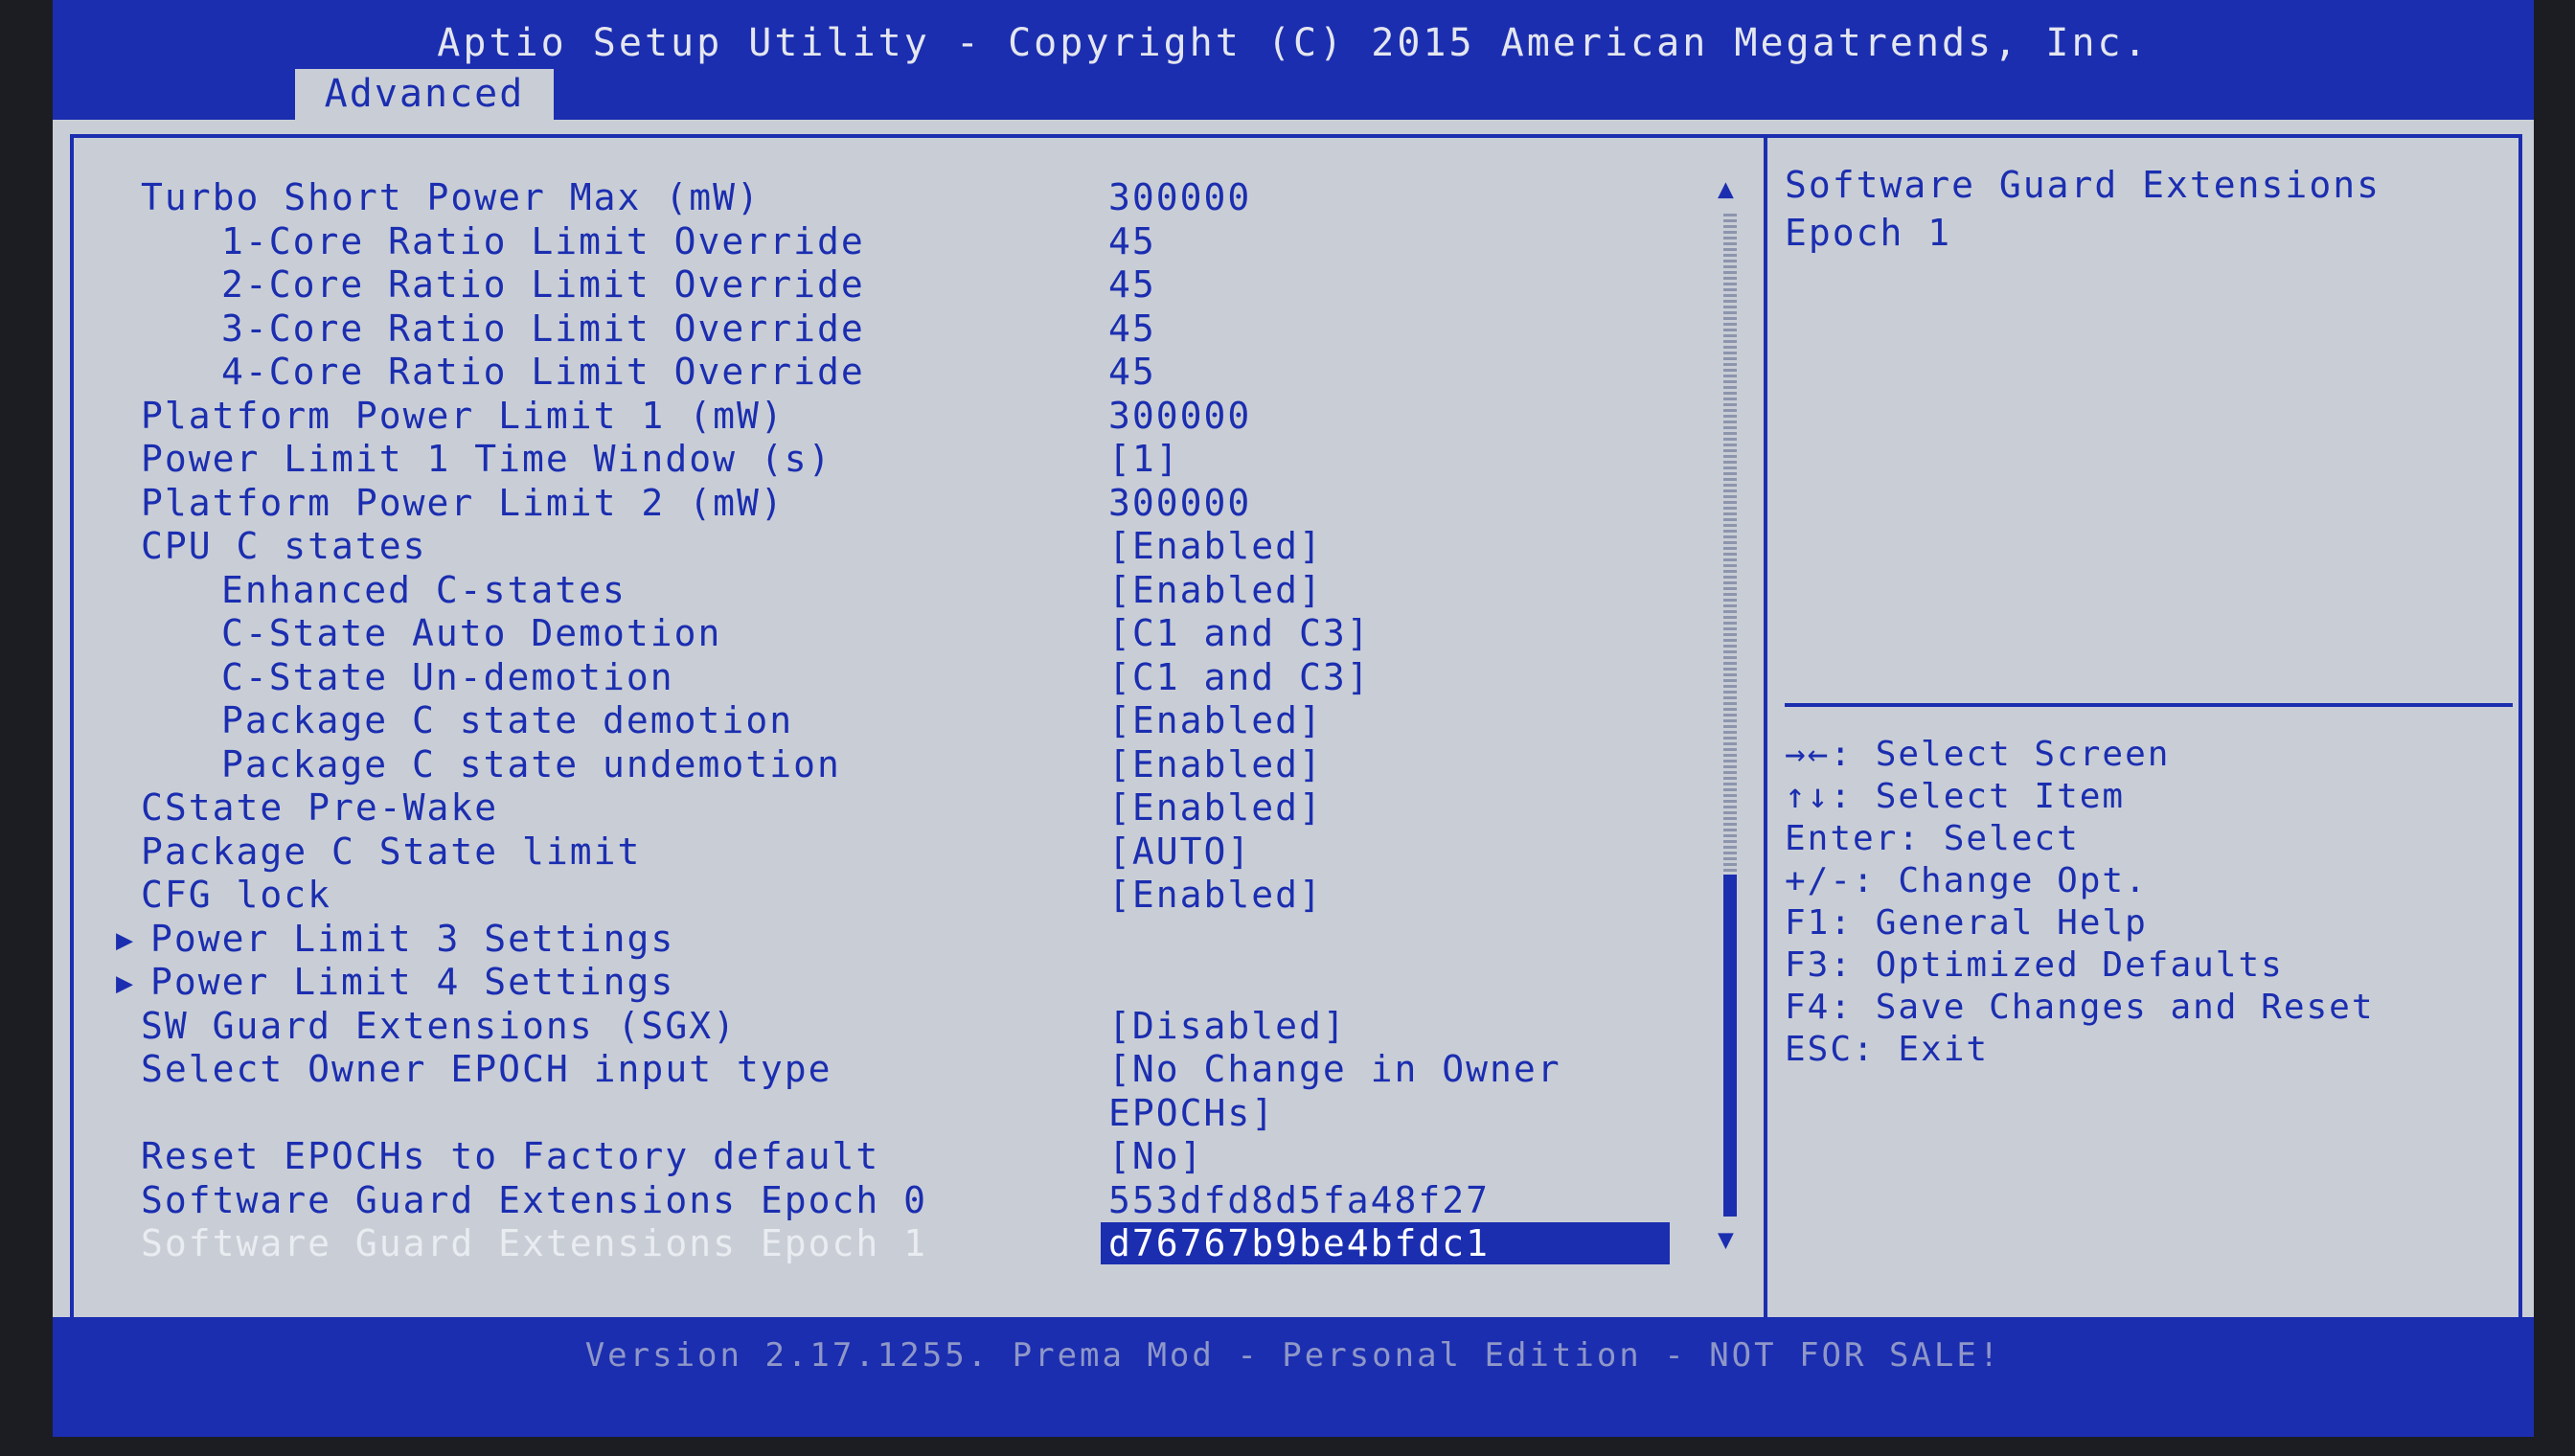 Image resolution: width=2575 pixels, height=1456 pixels. I want to click on setting-label: Package C State limit, so click(391, 851).